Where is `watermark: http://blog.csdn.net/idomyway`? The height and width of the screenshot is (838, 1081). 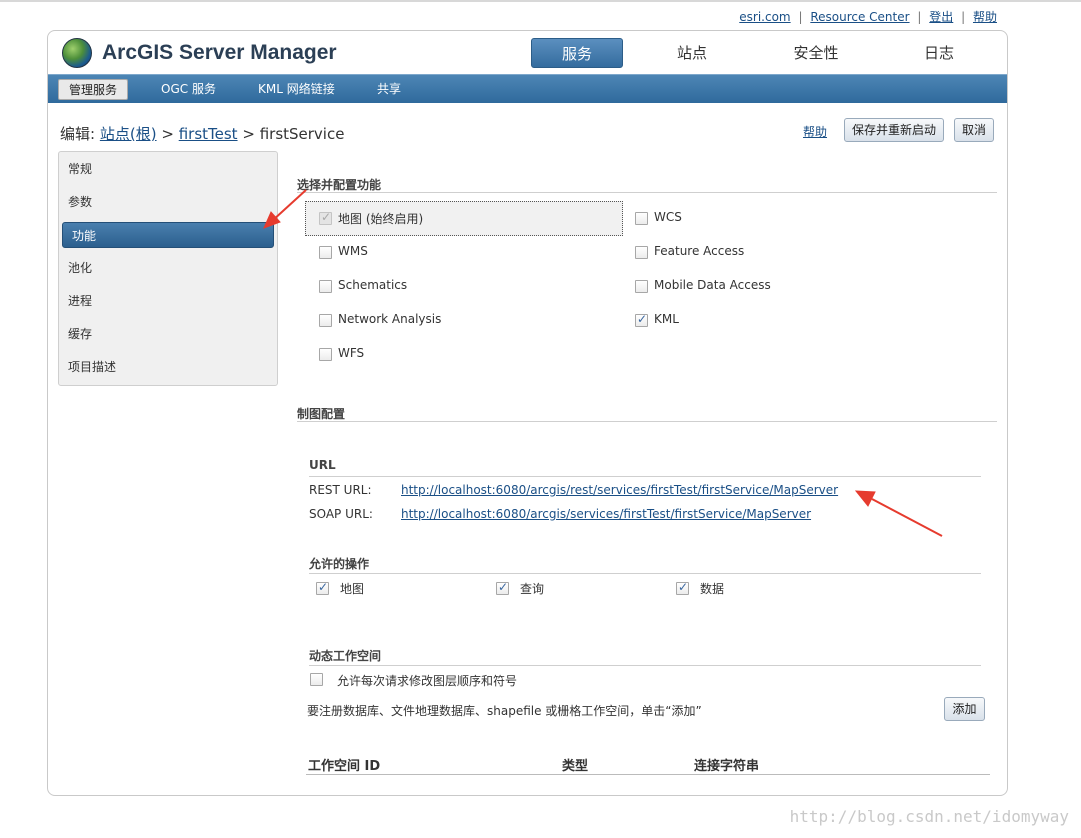 watermark: http://blog.csdn.net/idomyway is located at coordinates (929, 816).